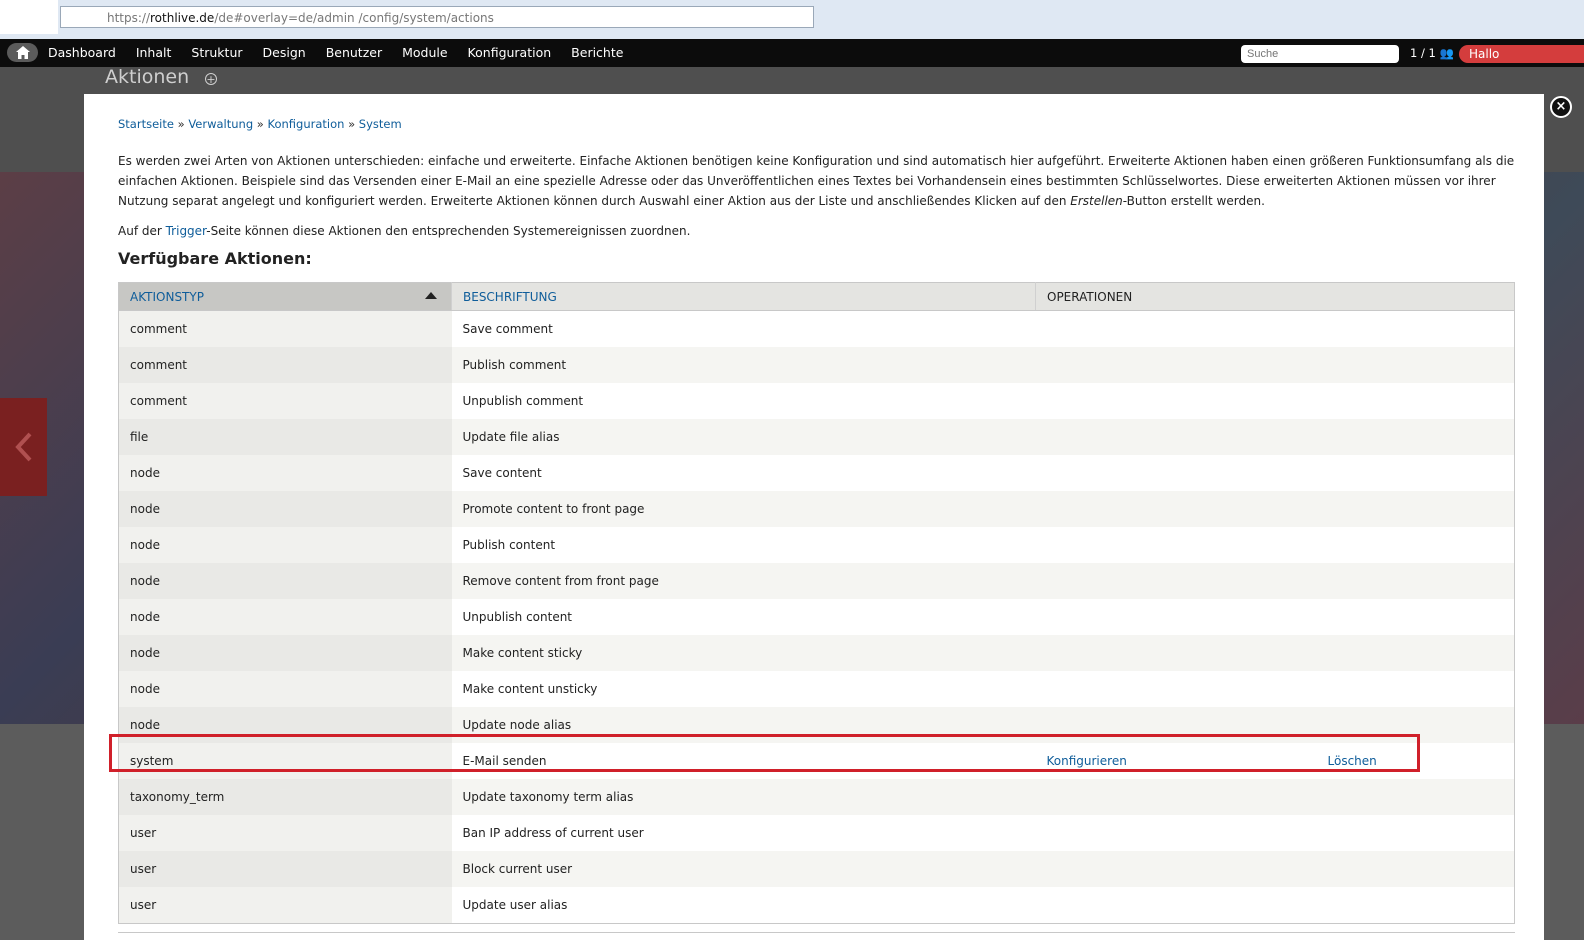 The image size is (1584, 940). I want to click on table-row: node Save content, so click(816, 473).